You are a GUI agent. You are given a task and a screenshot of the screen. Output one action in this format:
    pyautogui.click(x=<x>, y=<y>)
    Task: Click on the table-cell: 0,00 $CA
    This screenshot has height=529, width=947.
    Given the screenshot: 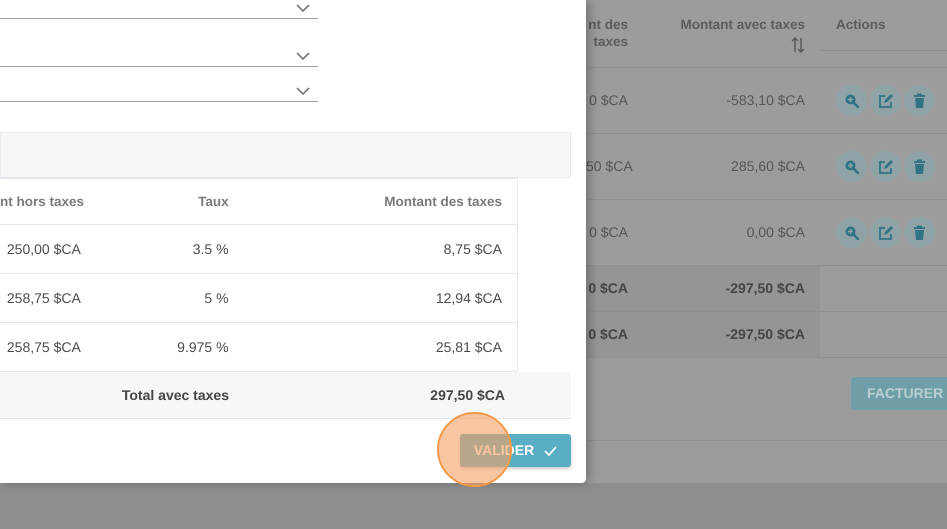 What is the action you would take?
    pyautogui.click(x=775, y=232)
    